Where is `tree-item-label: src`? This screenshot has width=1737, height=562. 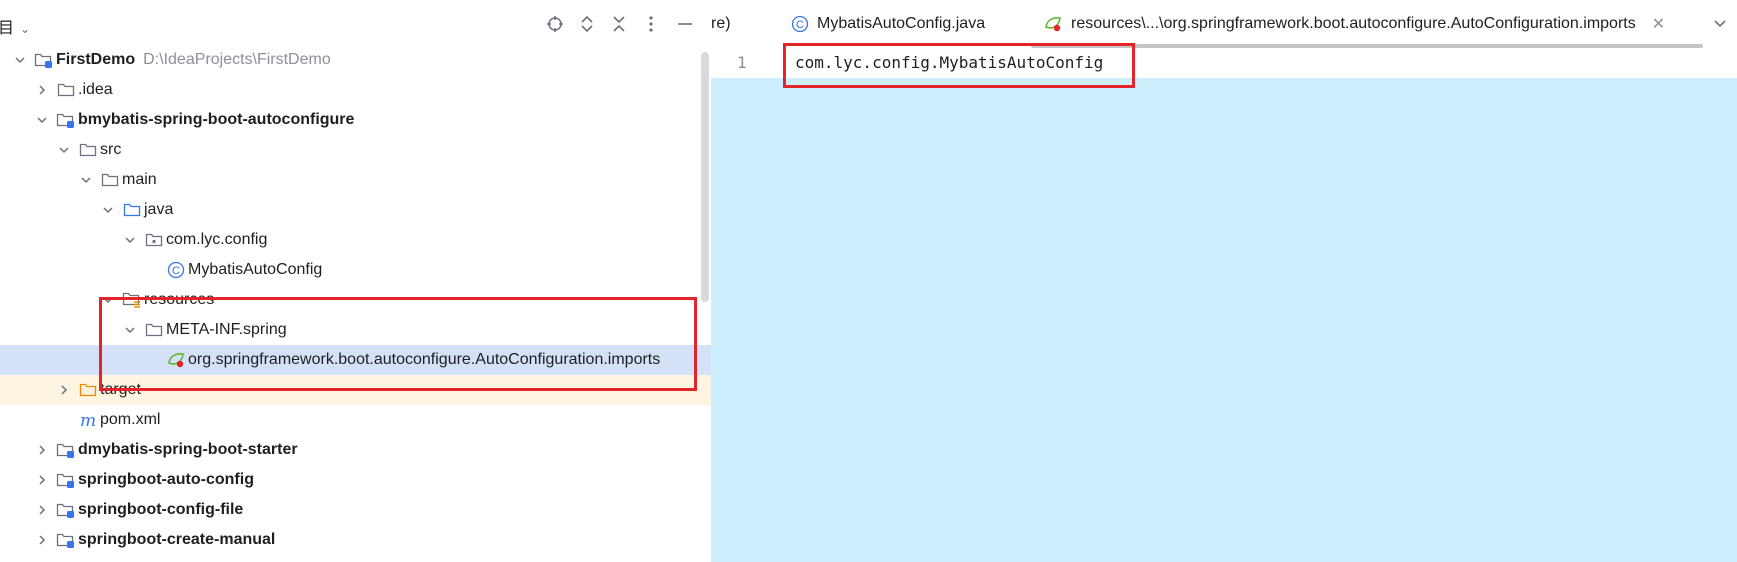 tree-item-label: src is located at coordinates (111, 149).